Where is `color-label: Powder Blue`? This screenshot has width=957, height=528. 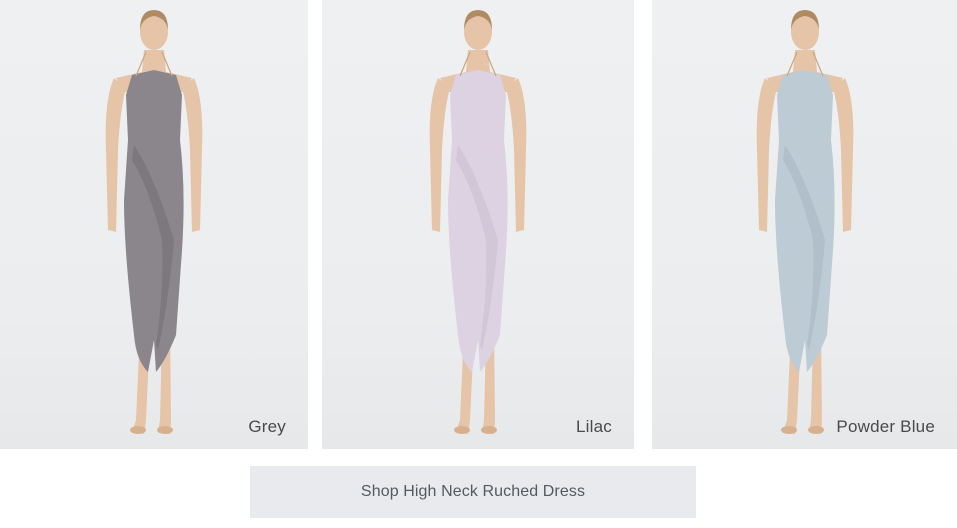 color-label: Powder Blue is located at coordinates (885, 426).